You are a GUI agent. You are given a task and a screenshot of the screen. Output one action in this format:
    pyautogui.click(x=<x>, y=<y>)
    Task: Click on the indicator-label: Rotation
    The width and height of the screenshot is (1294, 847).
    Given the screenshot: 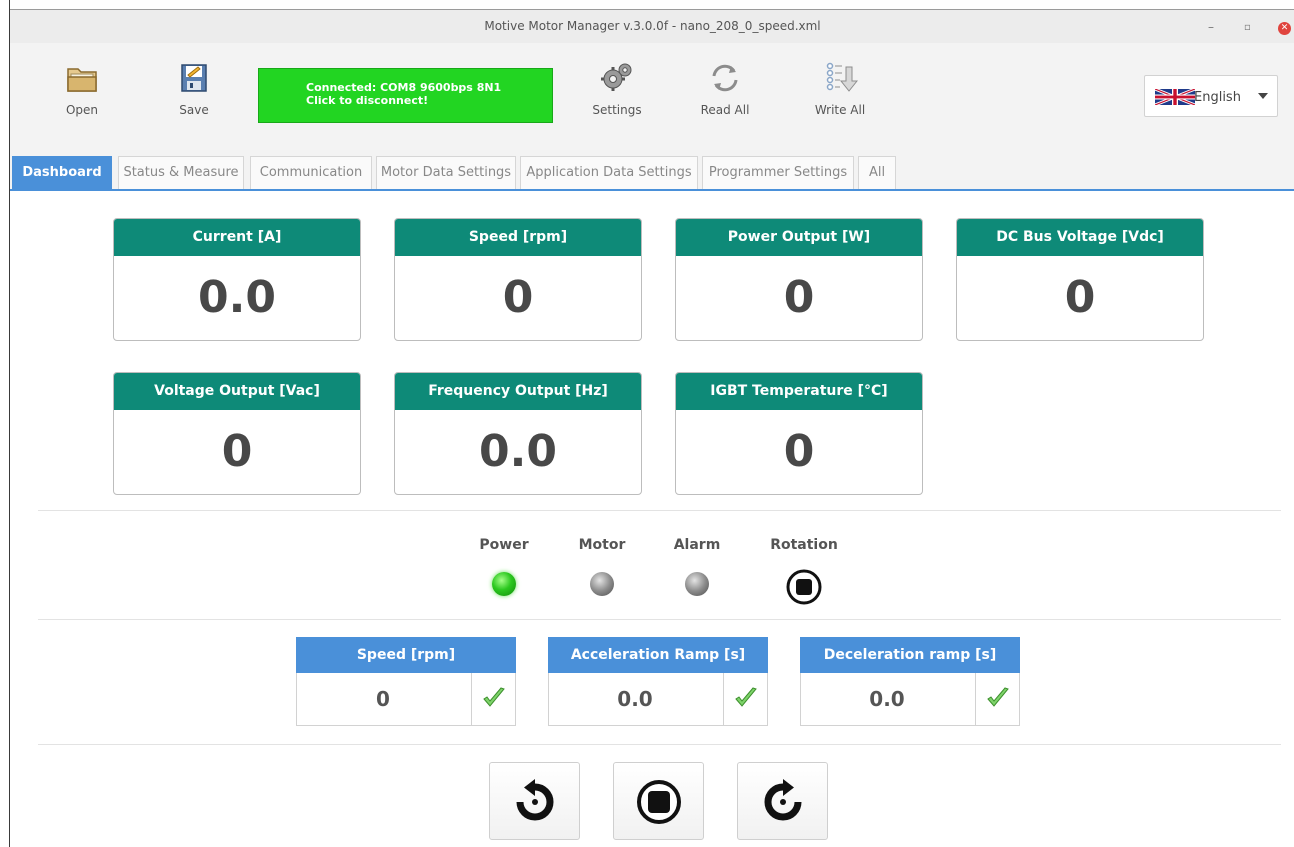 What is the action you would take?
    pyautogui.click(x=804, y=545)
    